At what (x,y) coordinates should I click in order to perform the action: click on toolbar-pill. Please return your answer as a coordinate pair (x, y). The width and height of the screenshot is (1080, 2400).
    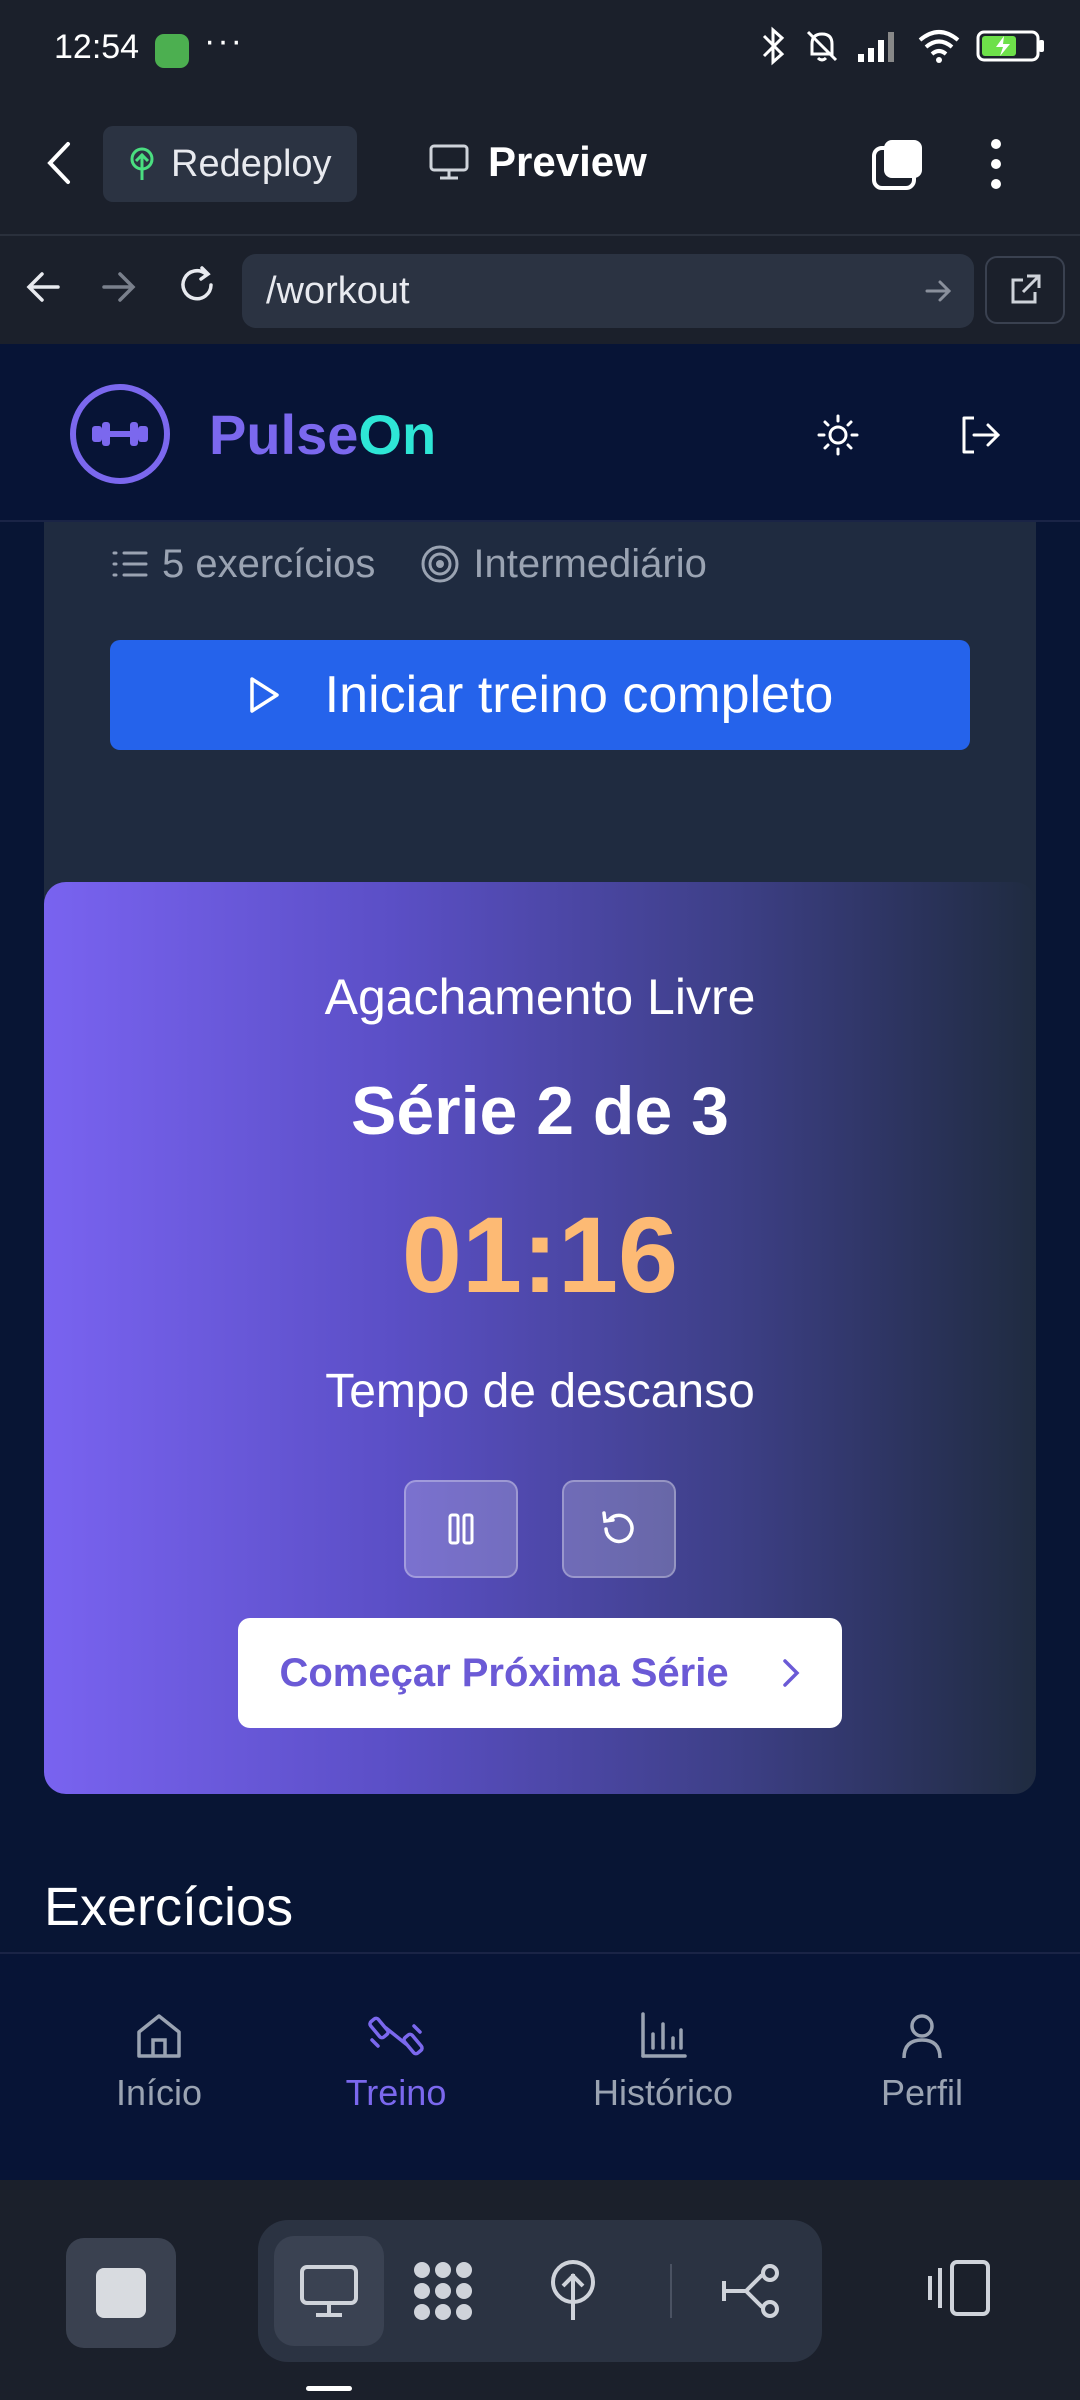
    Looking at the image, I should click on (540, 2291).